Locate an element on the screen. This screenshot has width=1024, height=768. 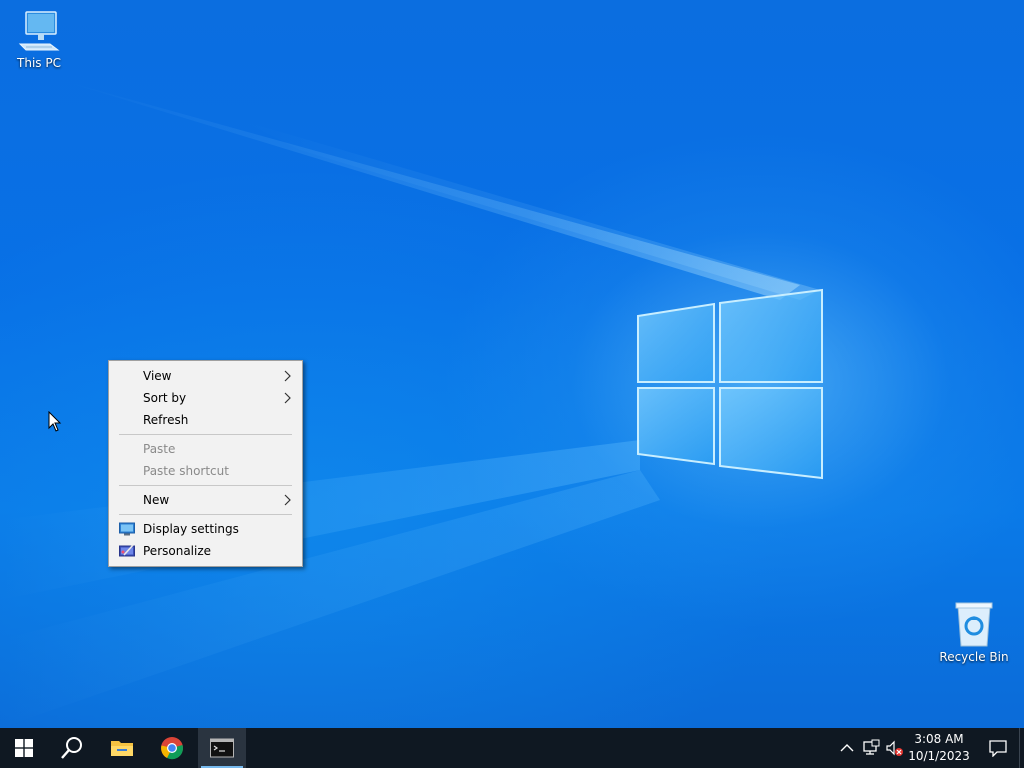
file-explorer-button is located at coordinates (122, 748).